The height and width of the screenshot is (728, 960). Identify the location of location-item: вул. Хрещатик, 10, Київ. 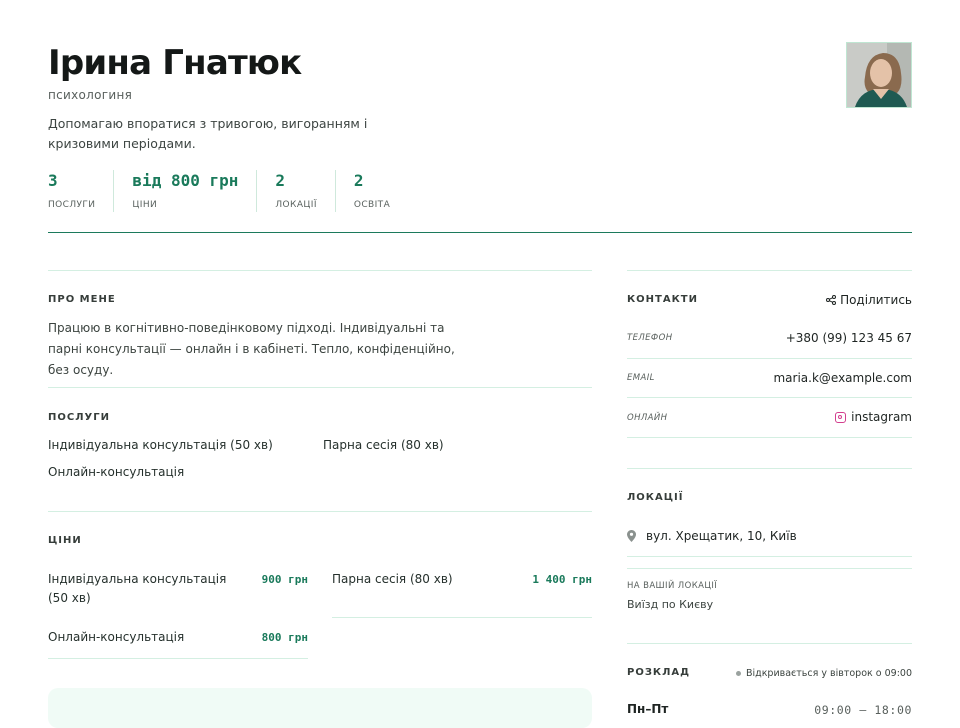
(712, 536).